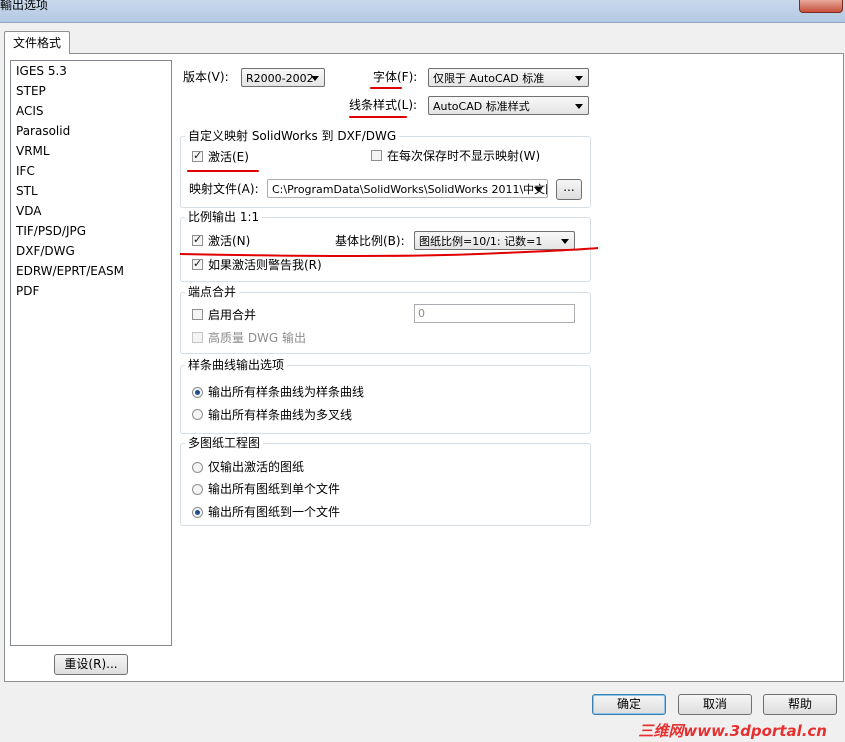 The height and width of the screenshot is (742, 845). What do you see at coordinates (481, 106) in the screenshot?
I see `linestyle-value: AutoCAD 标准样式` at bounding box center [481, 106].